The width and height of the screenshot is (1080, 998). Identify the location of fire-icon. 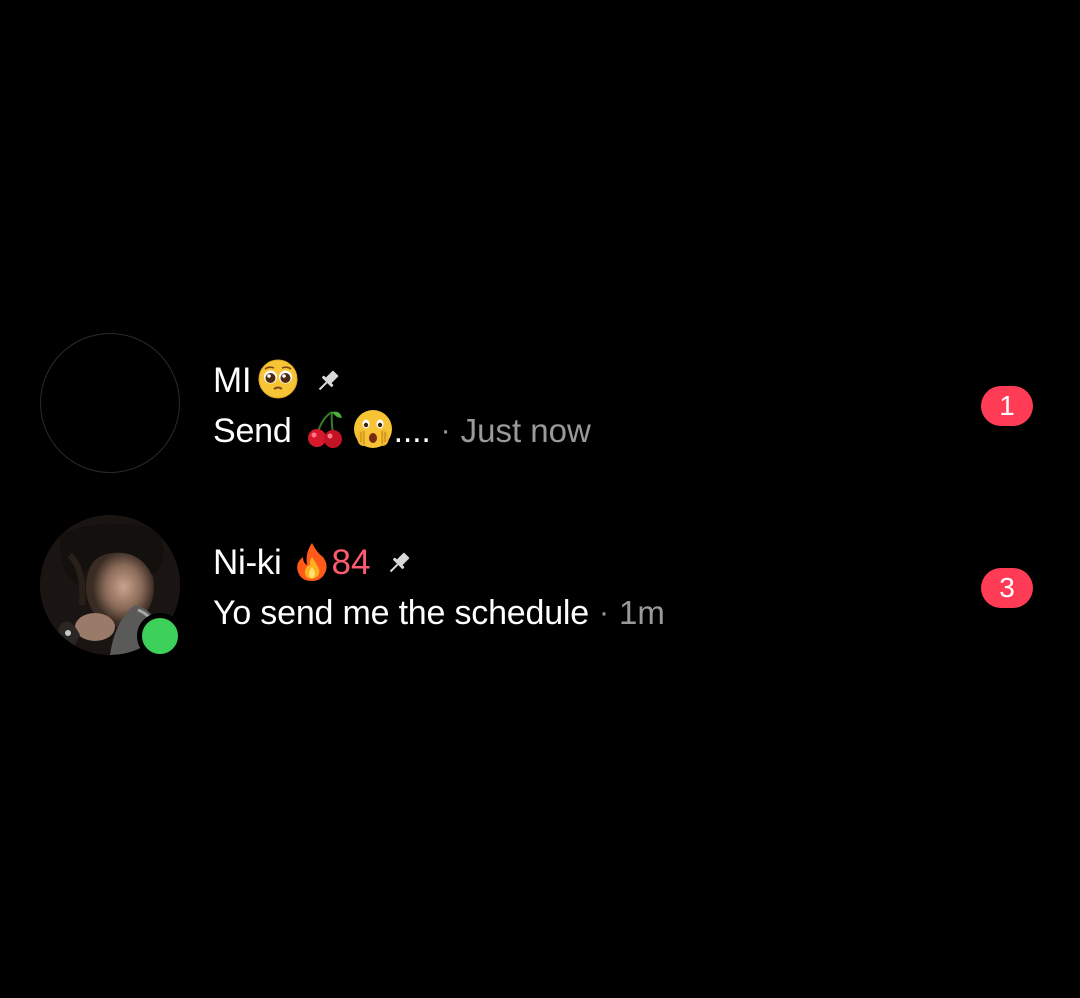
(312, 563).